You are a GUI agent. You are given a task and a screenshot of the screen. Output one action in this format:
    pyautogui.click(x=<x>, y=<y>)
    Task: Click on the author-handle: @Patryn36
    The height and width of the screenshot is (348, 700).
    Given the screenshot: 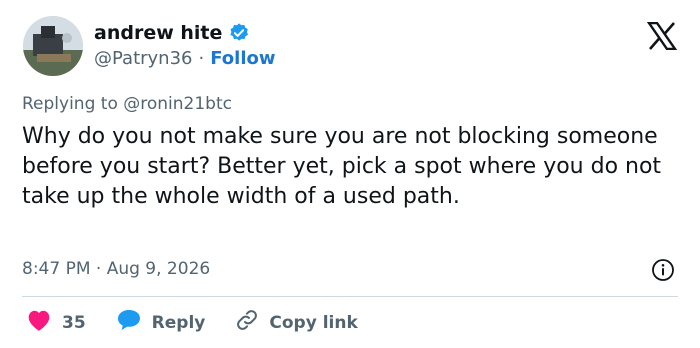 What is the action you would take?
    pyautogui.click(x=143, y=58)
    